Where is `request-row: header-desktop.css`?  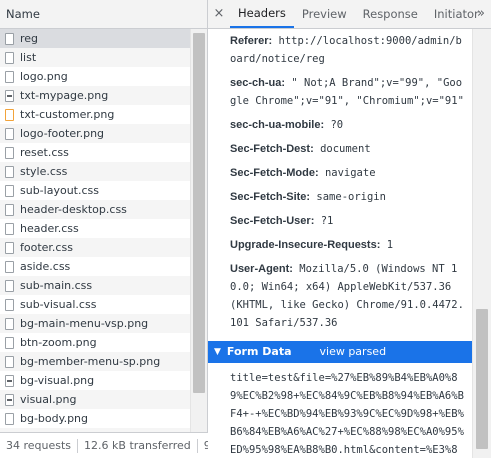 request-row: header-desktop.css is located at coordinates (95, 209).